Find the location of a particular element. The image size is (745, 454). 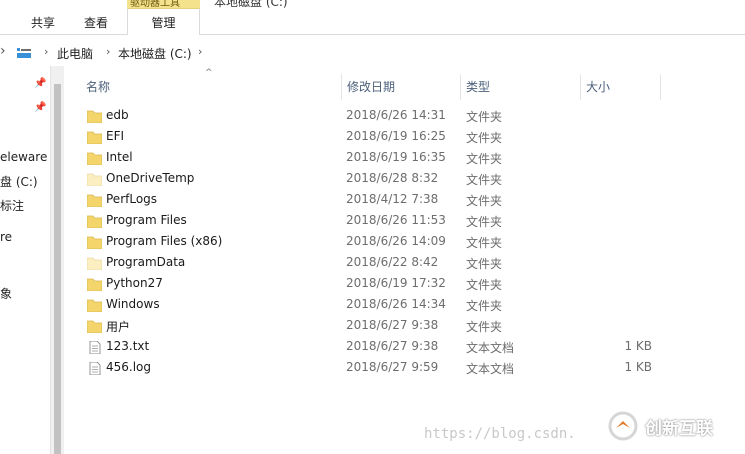

tab-share: 共享 is located at coordinates (43, 24).